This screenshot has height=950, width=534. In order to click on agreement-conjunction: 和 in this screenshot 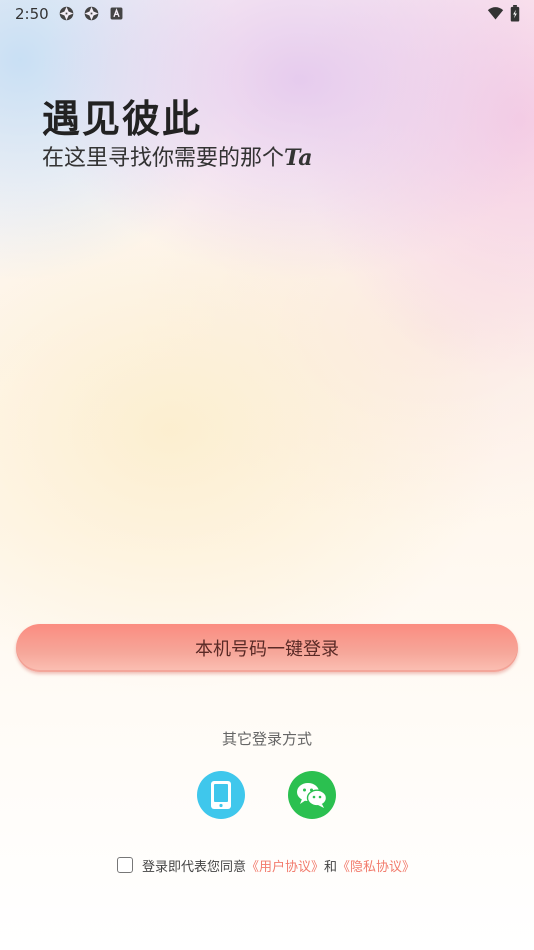, I will do `click(331, 867)`.